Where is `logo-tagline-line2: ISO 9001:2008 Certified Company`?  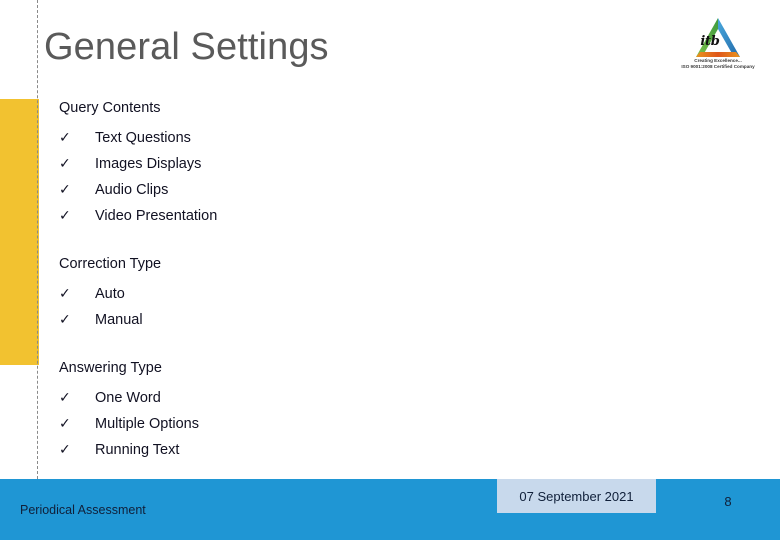
logo-tagline-line2: ISO 9001:2008 Certified Company is located at coordinates (718, 66).